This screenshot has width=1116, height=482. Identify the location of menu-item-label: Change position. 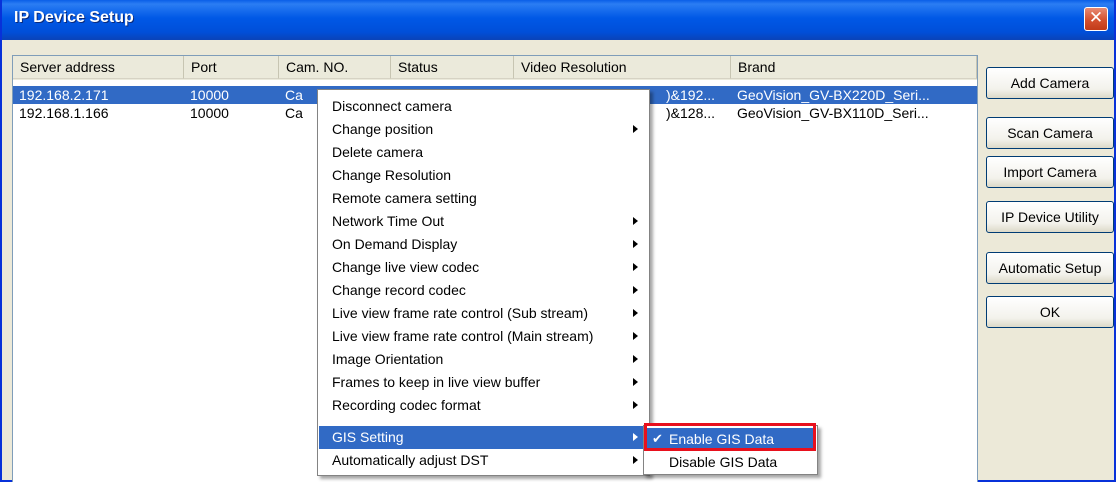
(383, 129).